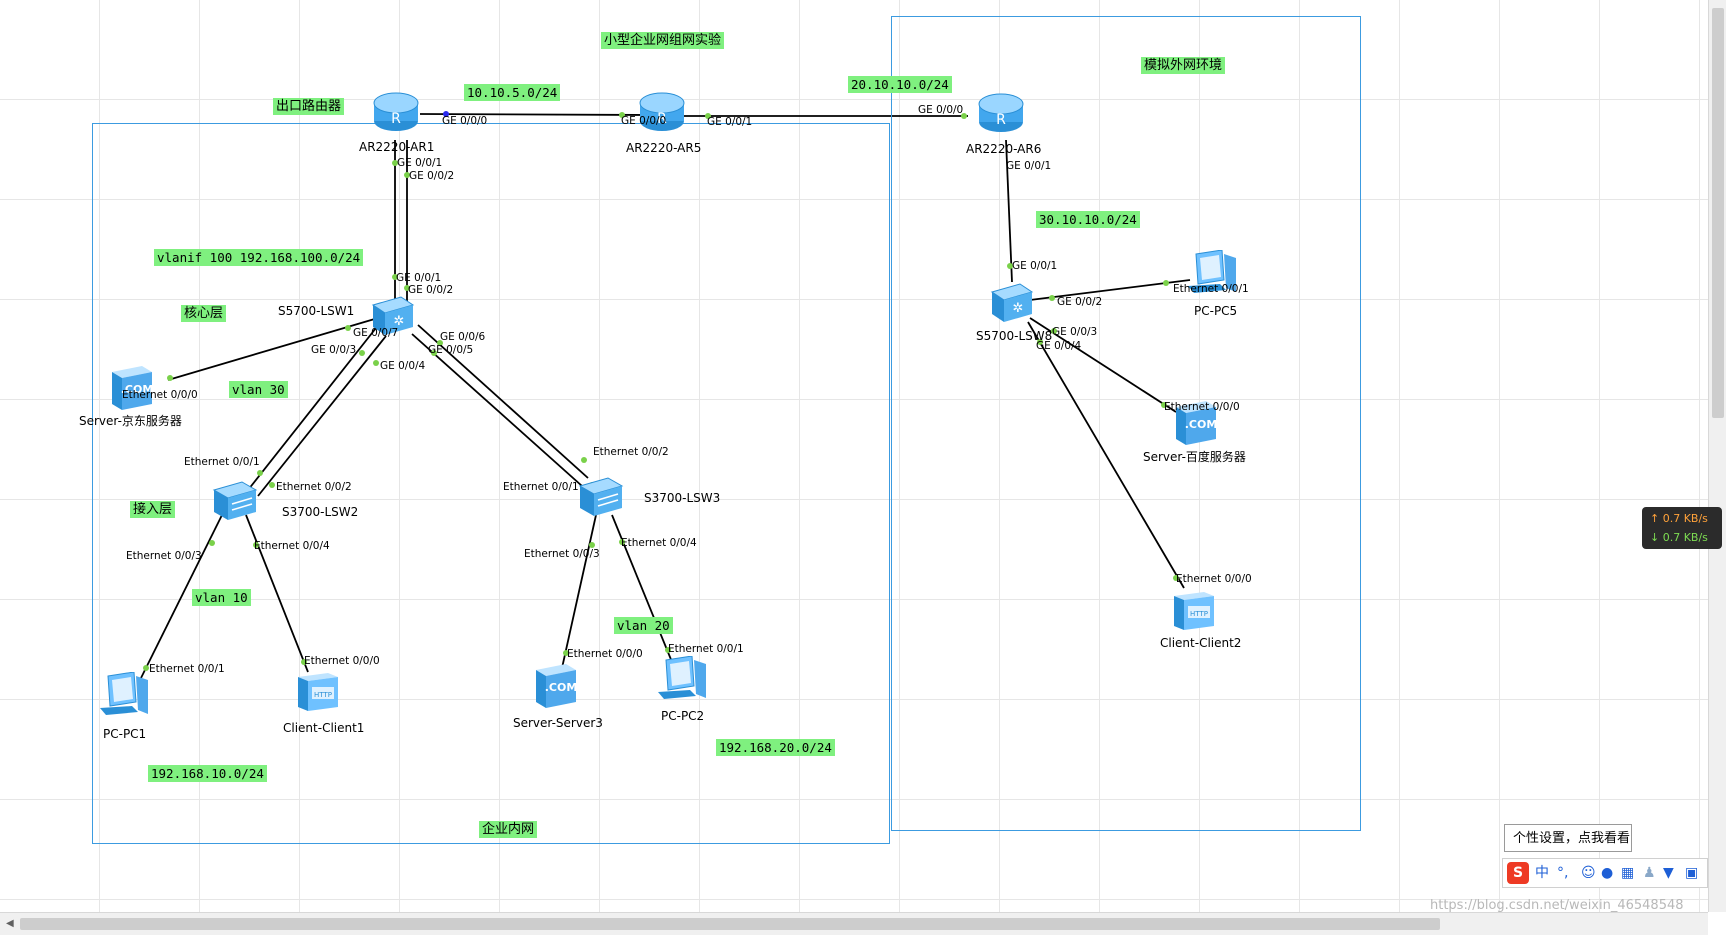 This screenshot has height=935, width=1726. Describe the element at coordinates (235, 500) in the screenshot. I see `layer2-switch-icon` at that location.